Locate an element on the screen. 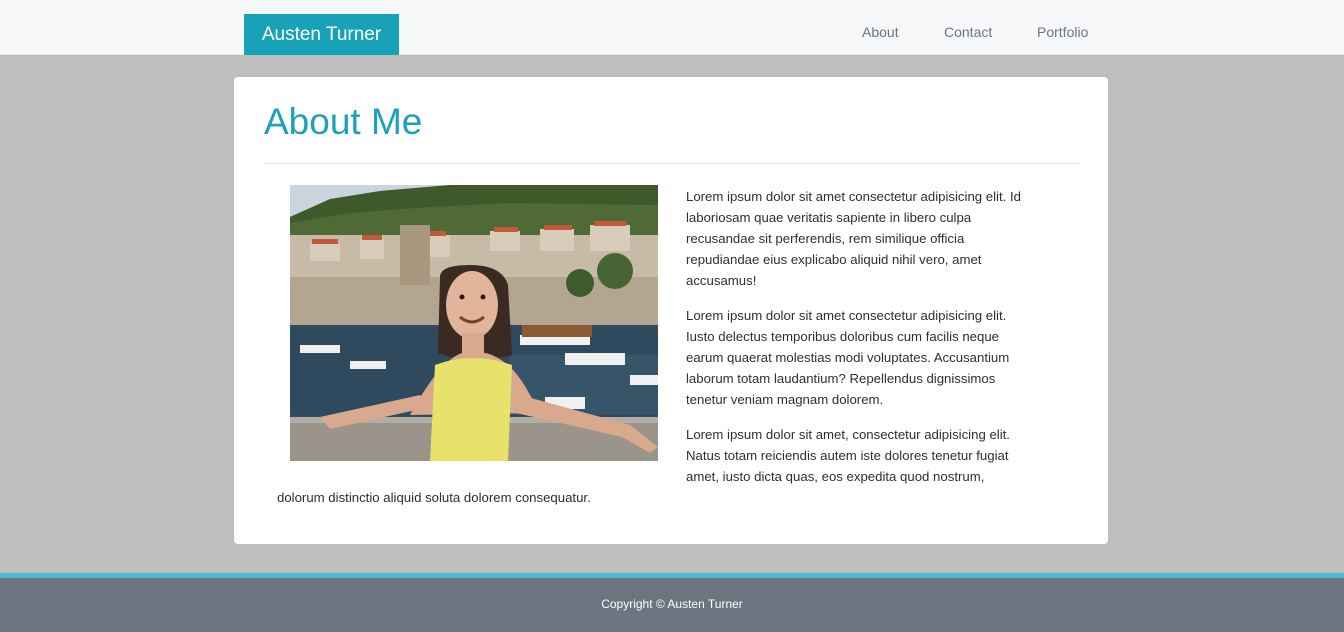  nav-link-contact: Contact is located at coordinates (968, 32).